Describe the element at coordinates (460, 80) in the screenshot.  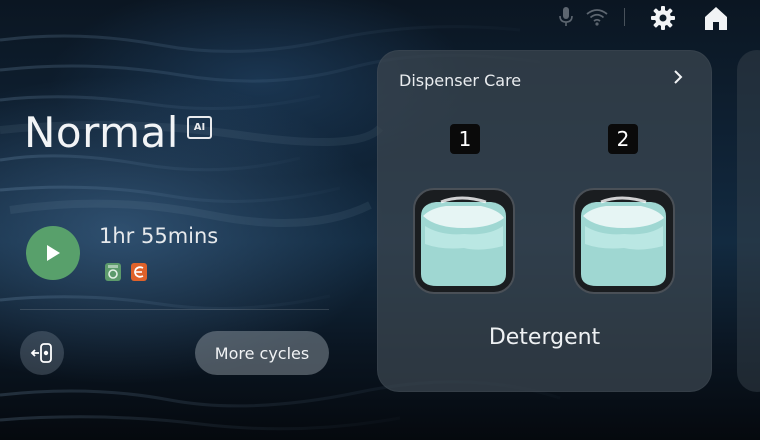
I see `card-title: Dispenser Care` at that location.